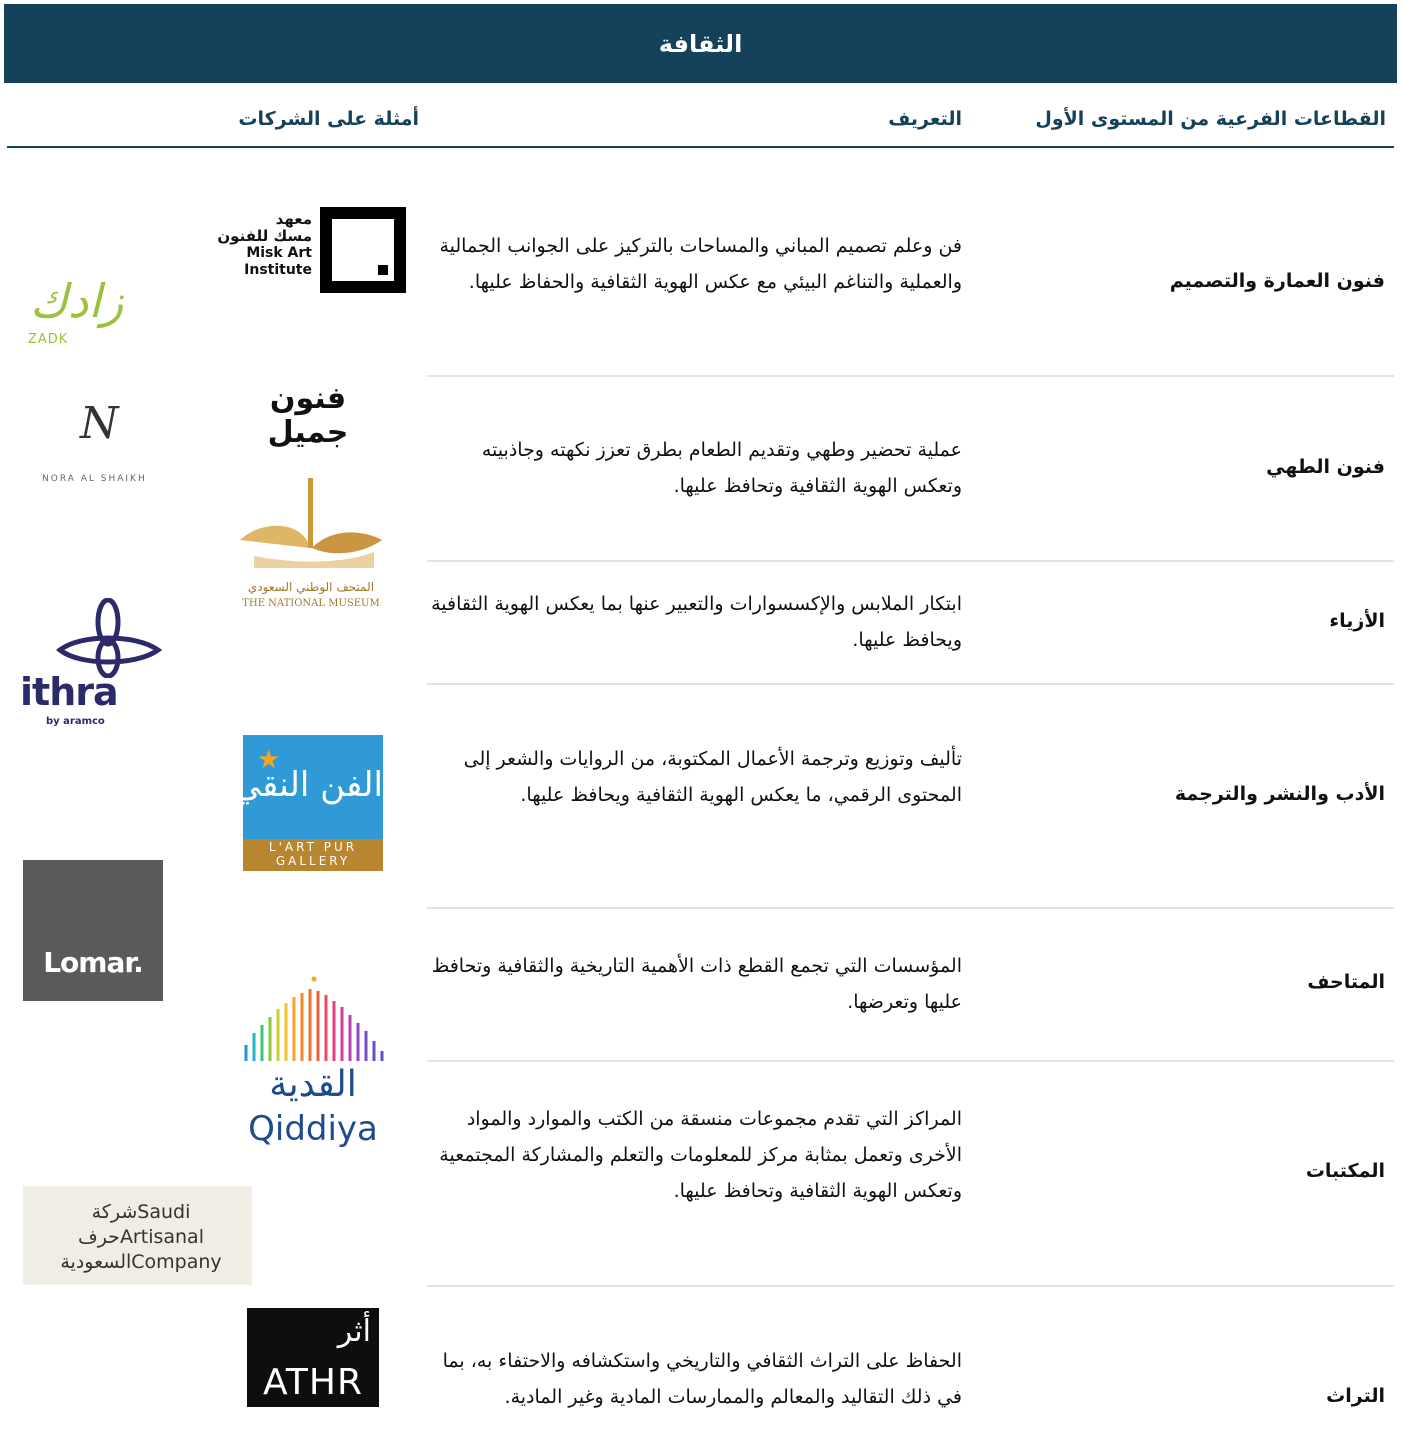 The width and height of the screenshot is (1404, 1446). Describe the element at coordinates (1277, 281) in the screenshot. I see `sector-architecture: فنون العمارة والتصميم` at that location.